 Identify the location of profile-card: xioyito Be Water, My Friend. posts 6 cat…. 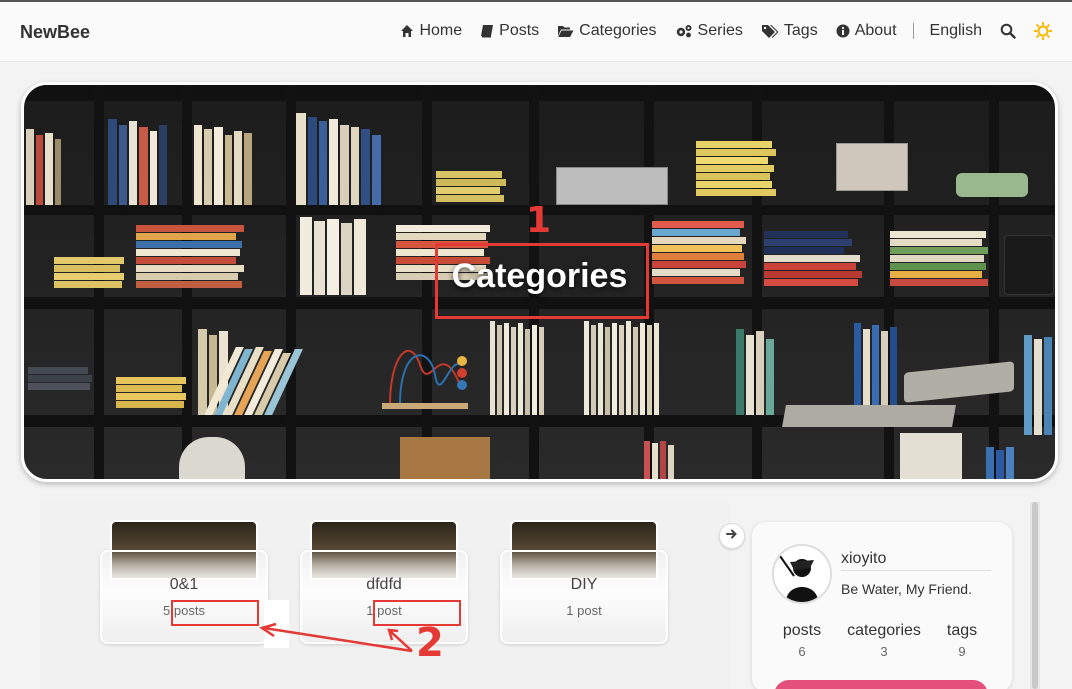
(882, 605).